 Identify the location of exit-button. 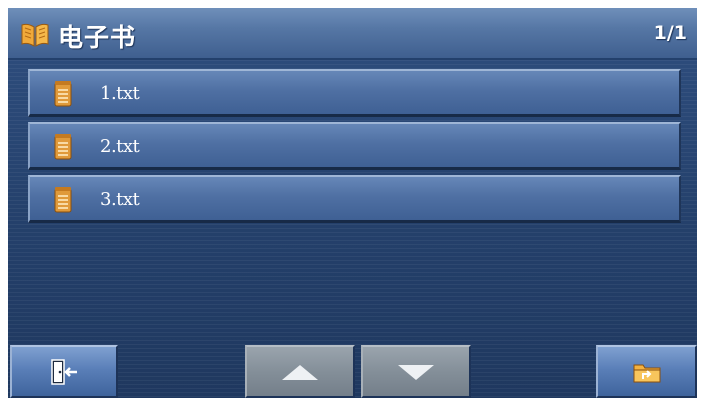
(64, 371).